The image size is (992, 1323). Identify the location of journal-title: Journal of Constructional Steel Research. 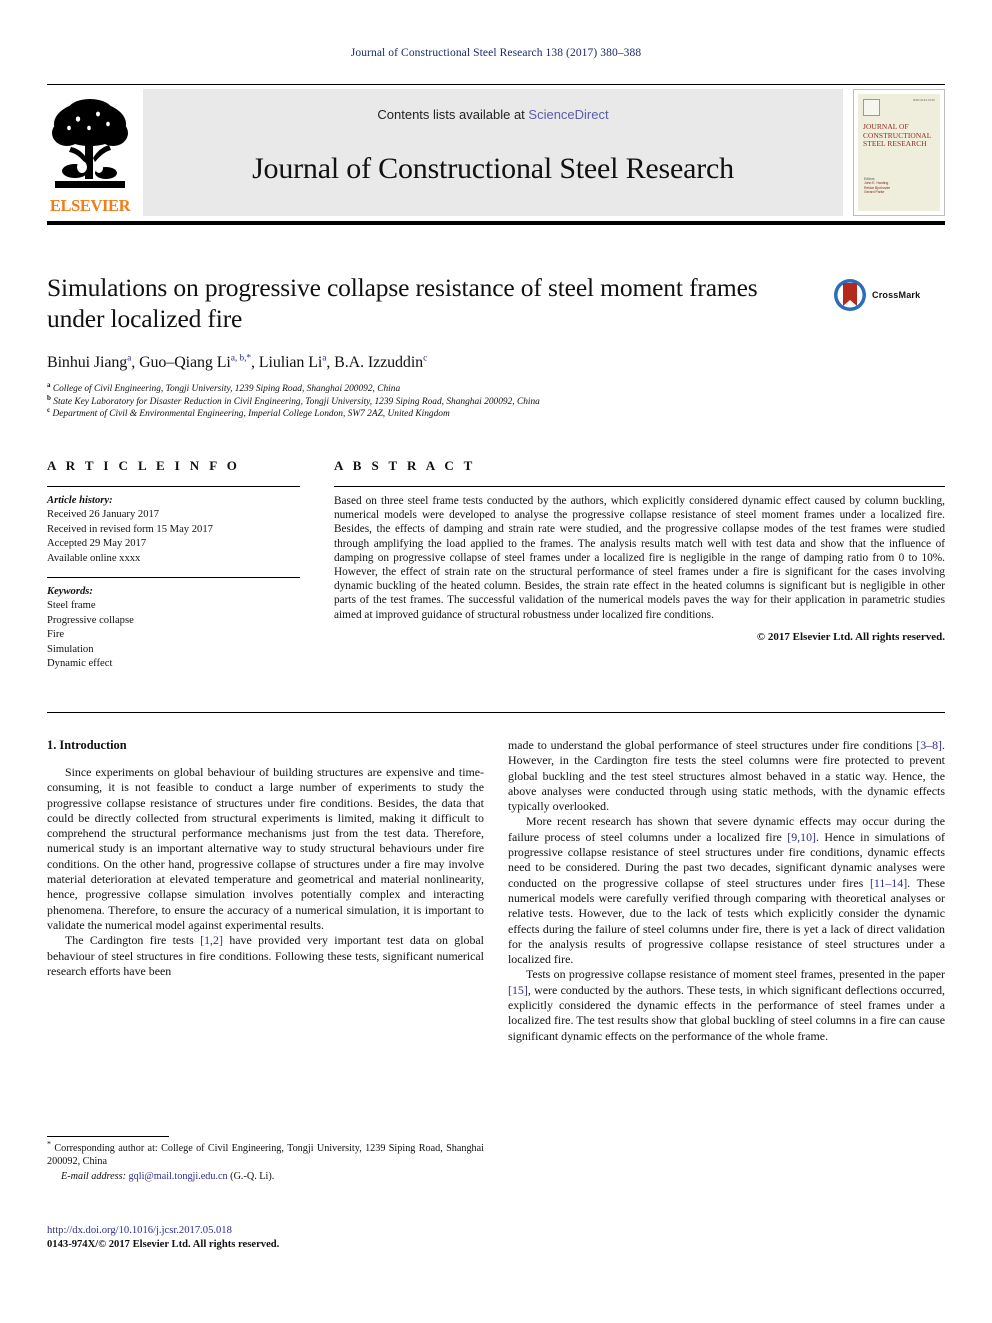
(493, 168).